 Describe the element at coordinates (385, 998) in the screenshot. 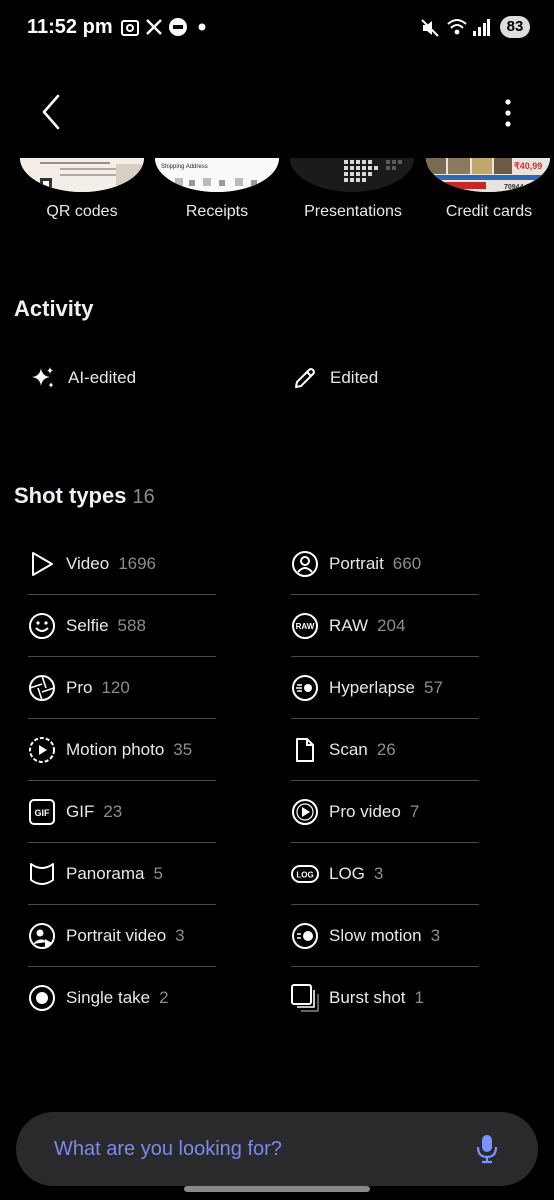

I see `shot-type-burst-shot: Burst shot 1` at that location.